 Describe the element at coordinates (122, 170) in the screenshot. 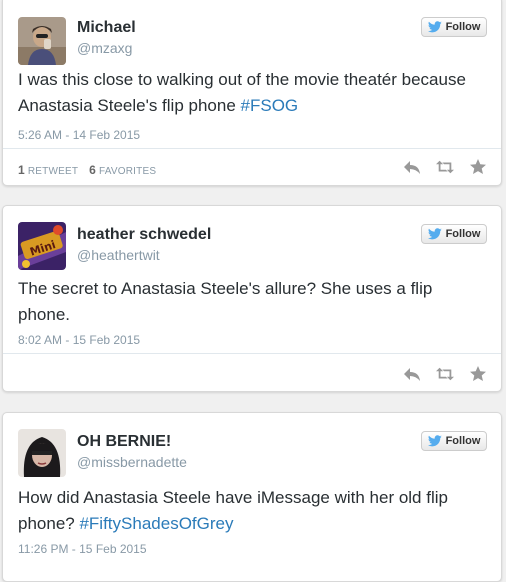

I see `favorite-count: 6 FAVORITES` at that location.